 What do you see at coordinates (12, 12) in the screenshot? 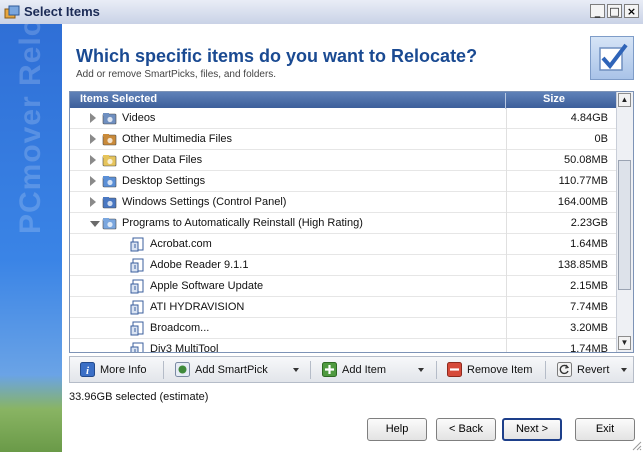
I see `app-icon` at bounding box center [12, 12].